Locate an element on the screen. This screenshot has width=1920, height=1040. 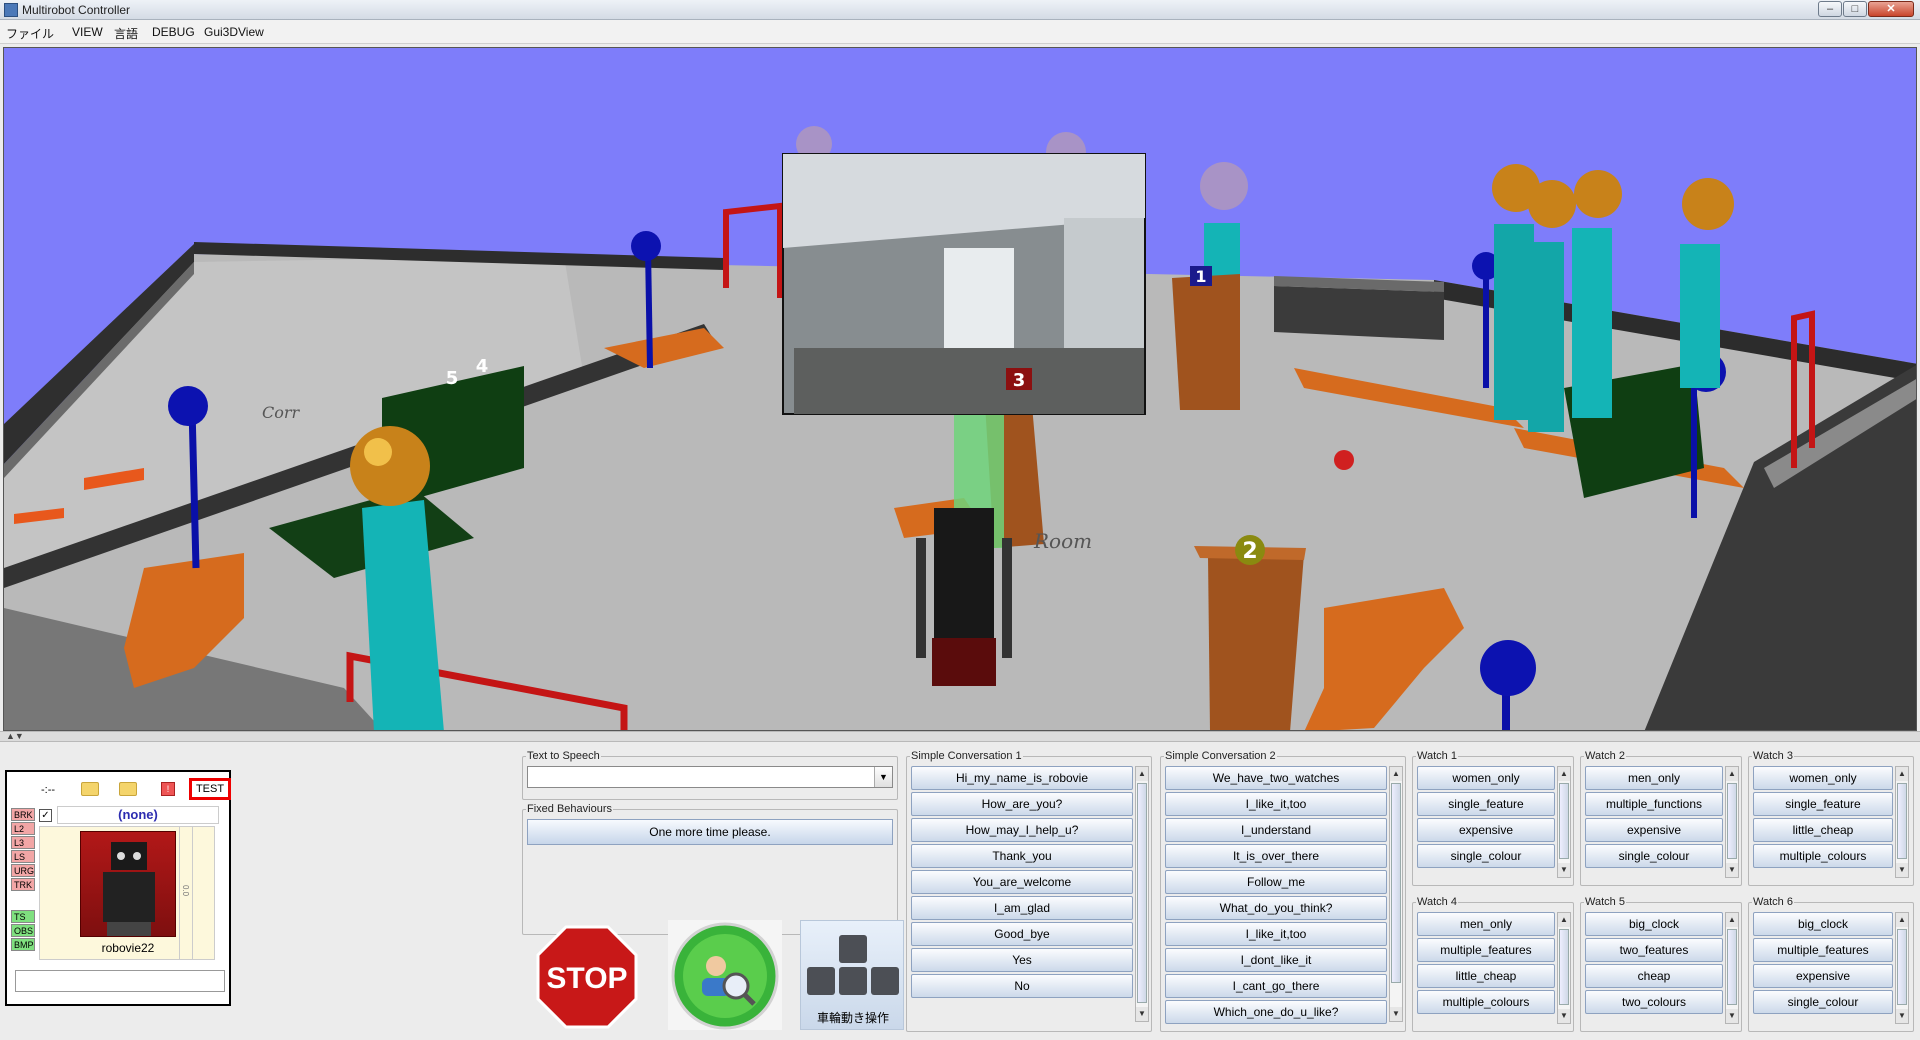
maximize-button: □ is located at coordinates (1855, 9).